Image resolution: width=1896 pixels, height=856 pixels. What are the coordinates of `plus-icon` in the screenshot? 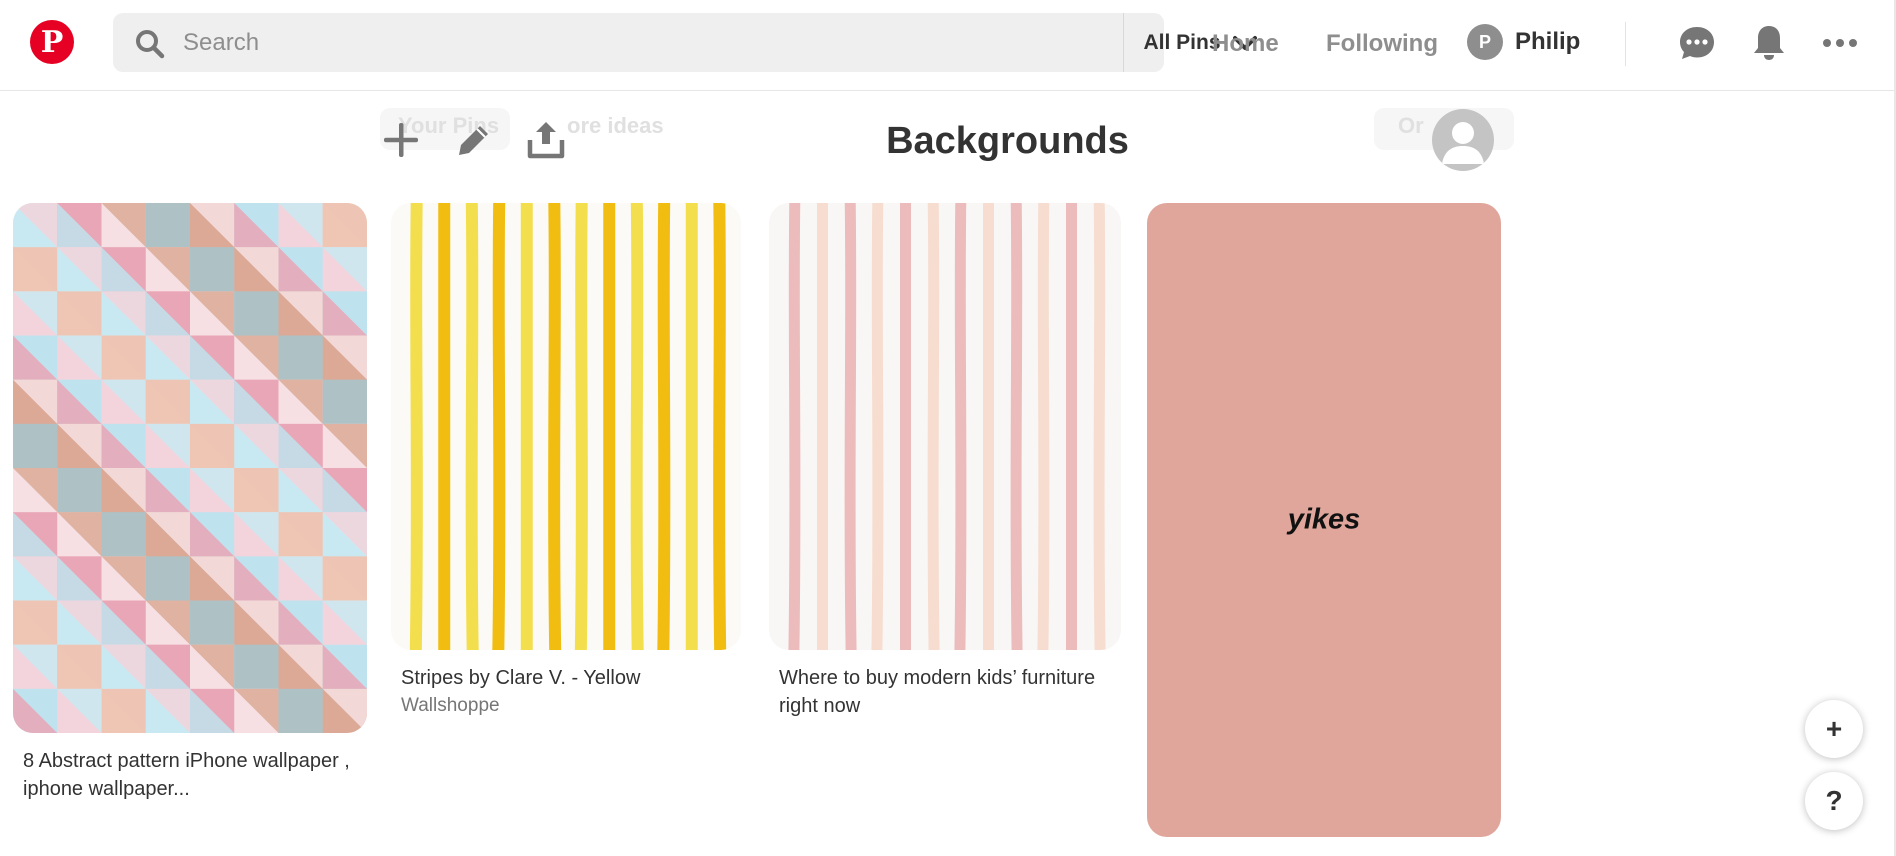 It's located at (401, 140).